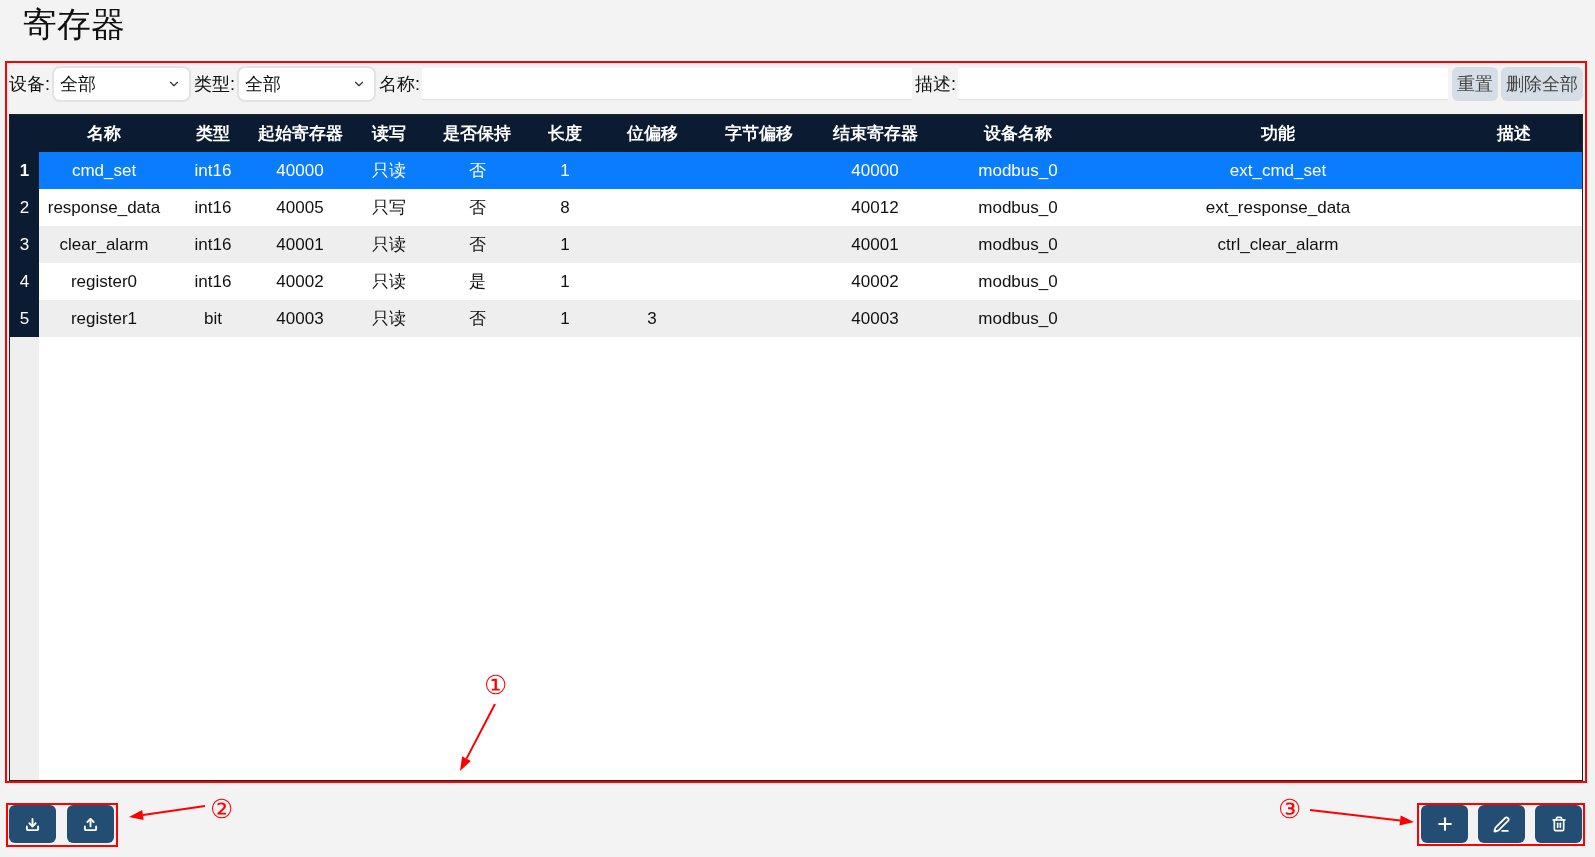 This screenshot has width=1595, height=857. What do you see at coordinates (1475, 84) in the screenshot?
I see `reset-button: 重置` at bounding box center [1475, 84].